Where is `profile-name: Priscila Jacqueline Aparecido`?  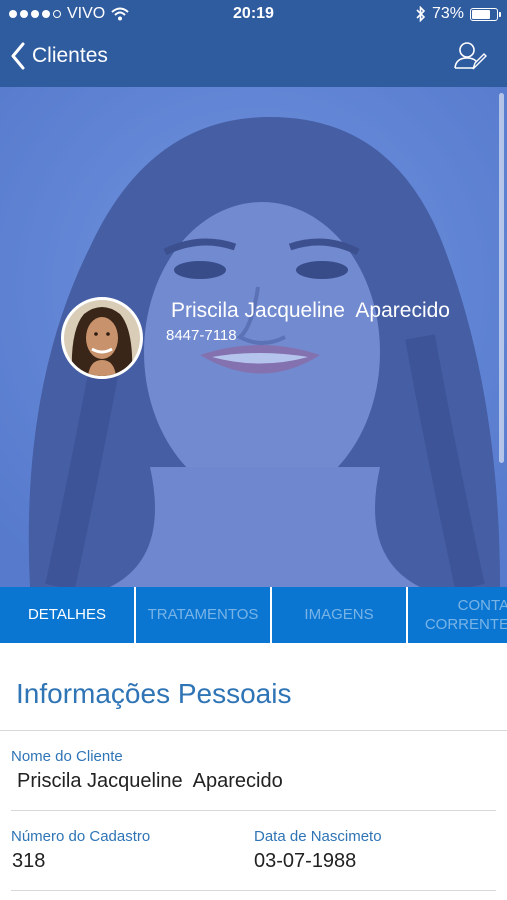 profile-name: Priscila Jacqueline Aparecido is located at coordinates (310, 310).